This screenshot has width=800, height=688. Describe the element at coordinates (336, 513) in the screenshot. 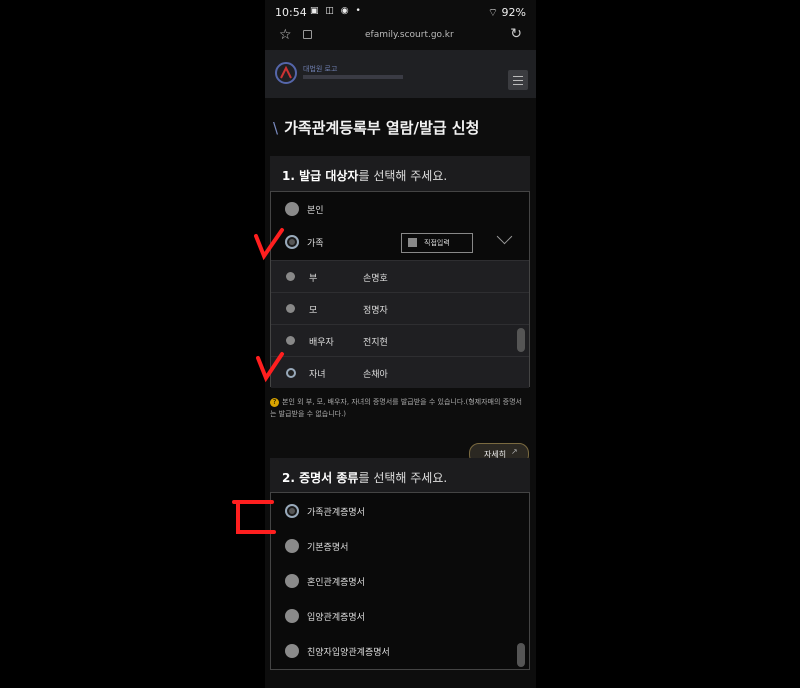

I see `radio-label: 가족관계증명서` at that location.